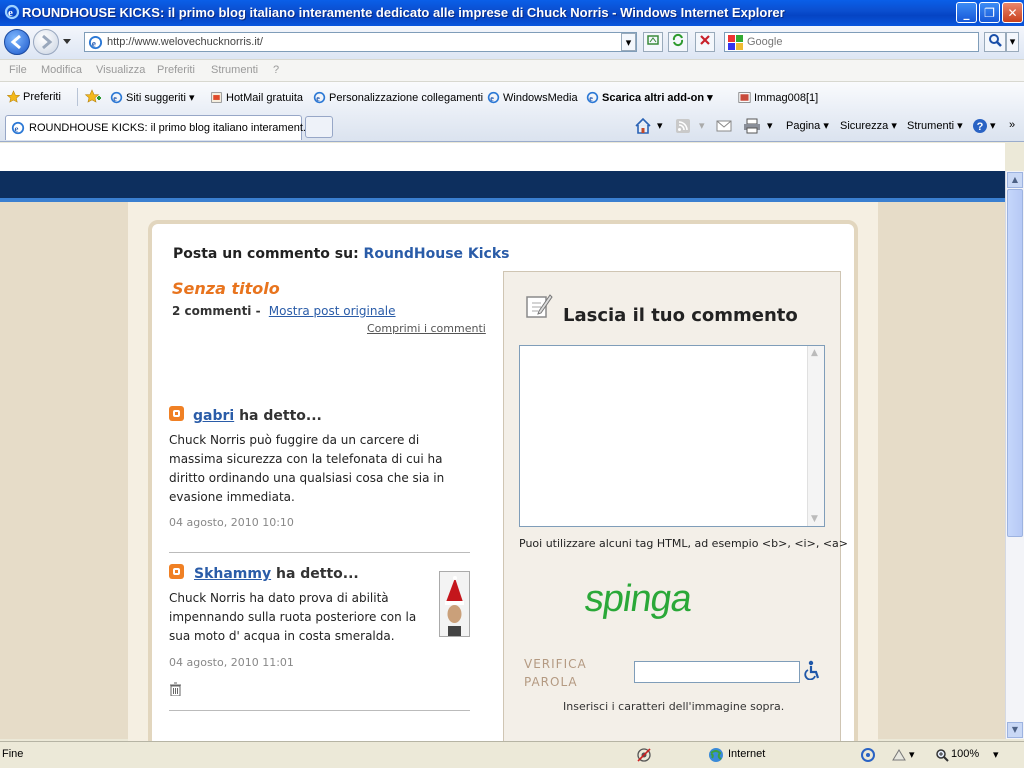  I want to click on scroll-down-icon: ▼, so click(814, 519).